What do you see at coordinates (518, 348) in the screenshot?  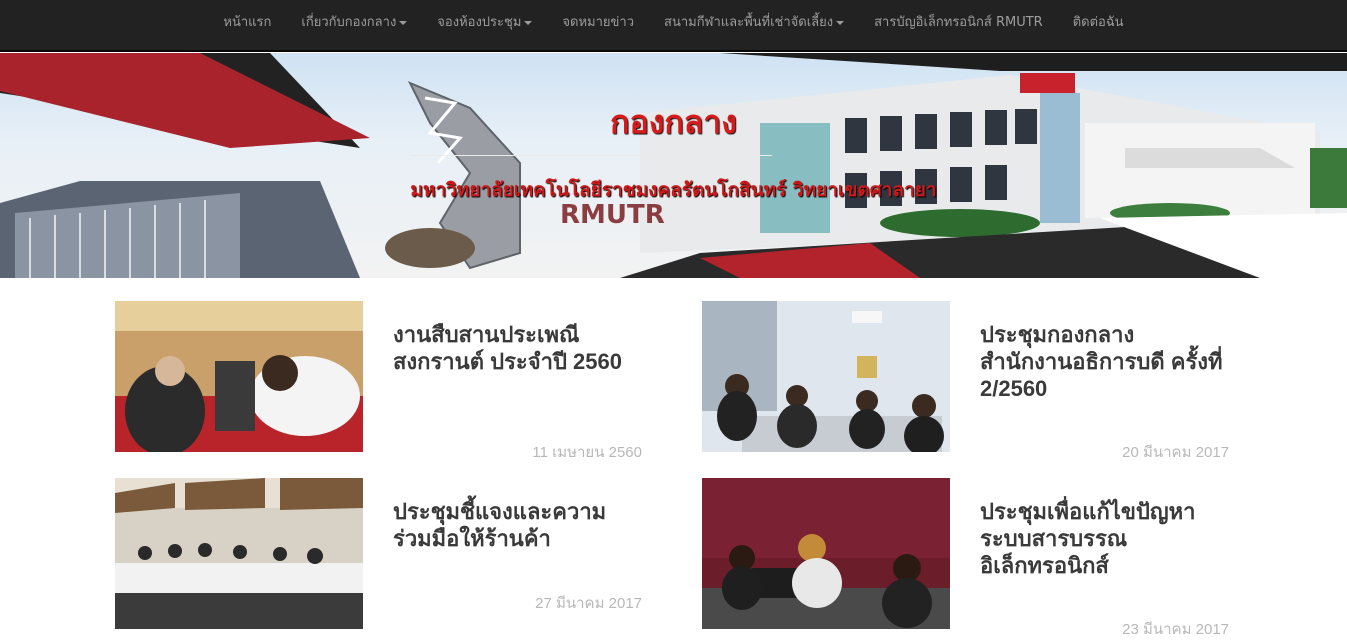 I see `news-title: งานสืบสานประเพณีสงกรานต์ ประจำปี 2560` at bounding box center [518, 348].